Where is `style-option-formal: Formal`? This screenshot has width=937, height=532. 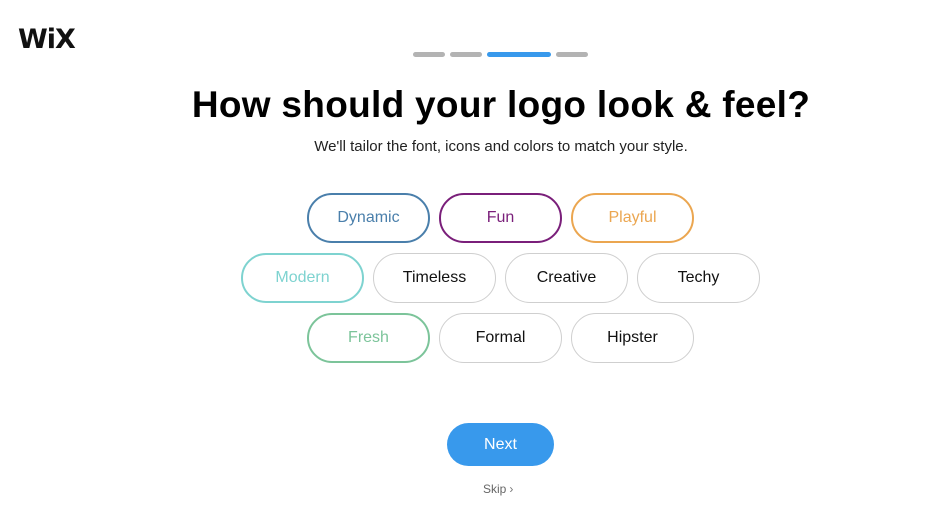 style-option-formal: Formal is located at coordinates (500, 338).